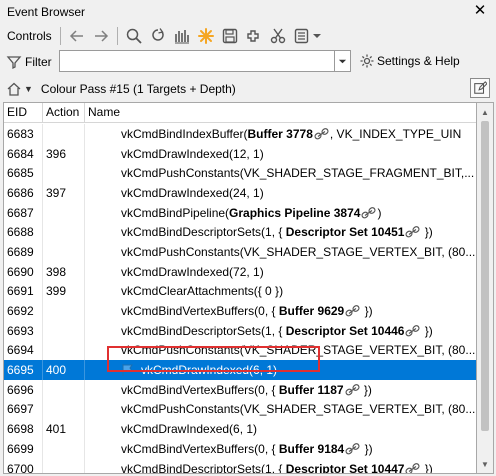 Image resolution: width=496 pixels, height=476 pixels. What do you see at coordinates (480, 88) in the screenshot?
I see `edit-button` at bounding box center [480, 88].